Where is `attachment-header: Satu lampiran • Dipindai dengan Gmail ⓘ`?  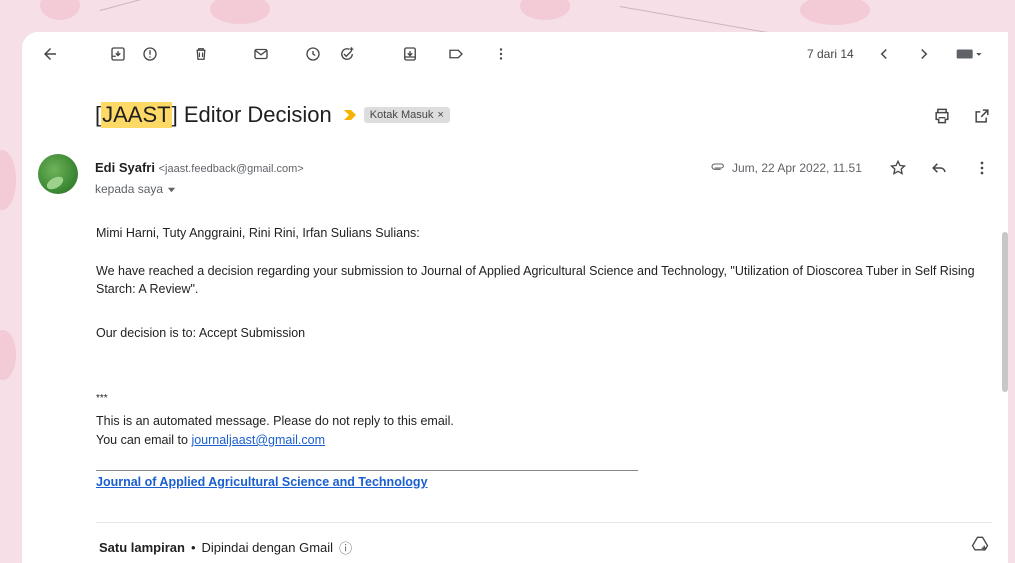
attachment-header: Satu lampiran • Dipindai dengan Gmail ⓘ is located at coordinates (225, 547).